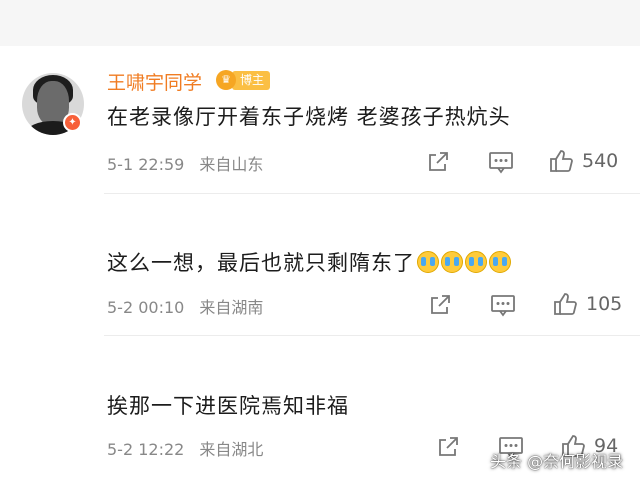 This screenshot has height=480, width=640. Describe the element at coordinates (146, 449) in the screenshot. I see `comment-time: 5-2 12:22` at that location.